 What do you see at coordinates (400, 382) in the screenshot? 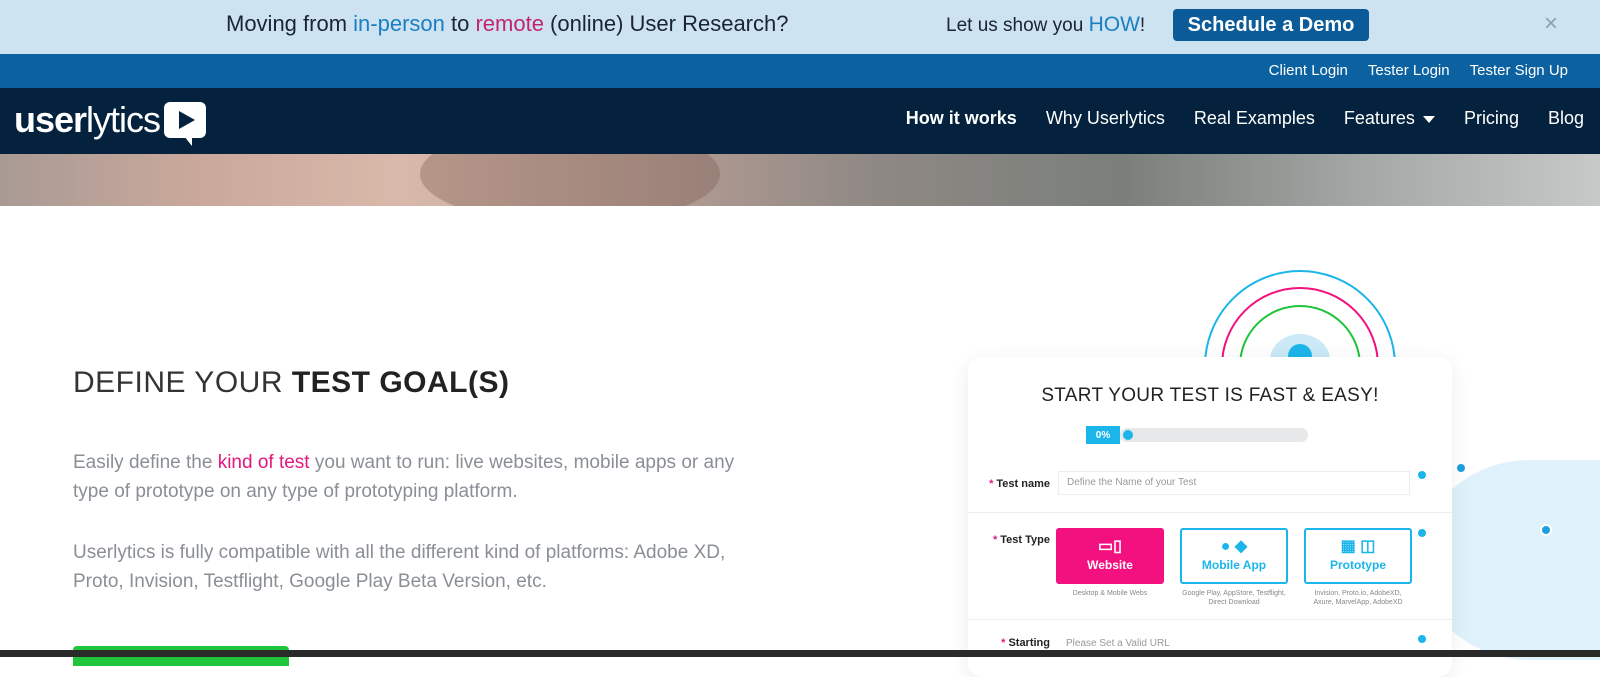
I see `heading-bold: TEST GOAL(S)` at bounding box center [400, 382].